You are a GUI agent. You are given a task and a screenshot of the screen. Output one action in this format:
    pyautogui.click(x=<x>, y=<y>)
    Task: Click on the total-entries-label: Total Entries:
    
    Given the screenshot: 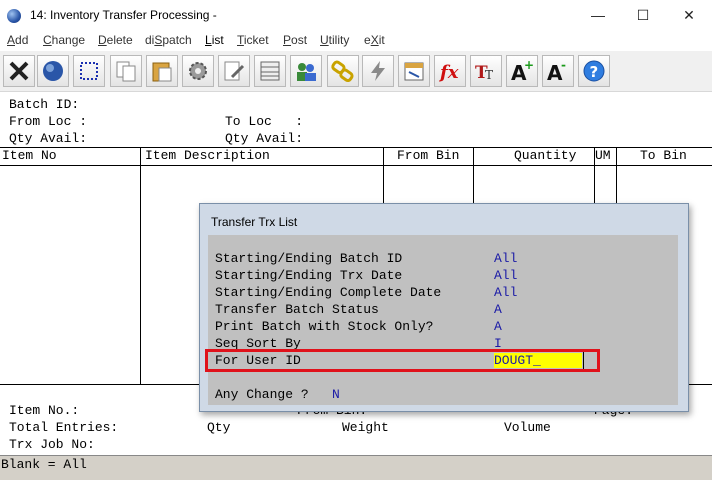 What is the action you would take?
    pyautogui.click(x=64, y=427)
    